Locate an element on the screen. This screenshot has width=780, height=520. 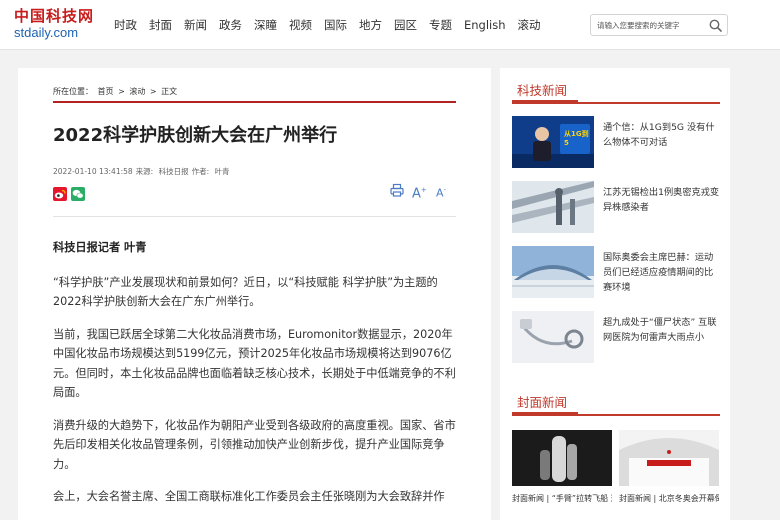
nav-item-difang: 地方 is located at coordinates (370, 25).